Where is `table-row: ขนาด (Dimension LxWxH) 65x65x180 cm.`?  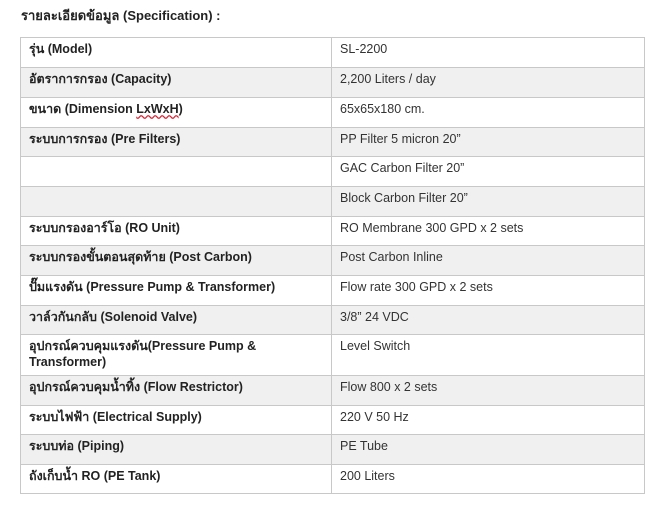
table-row: ขนาด (Dimension LxWxH) 65x65x180 cm. is located at coordinates (332, 112).